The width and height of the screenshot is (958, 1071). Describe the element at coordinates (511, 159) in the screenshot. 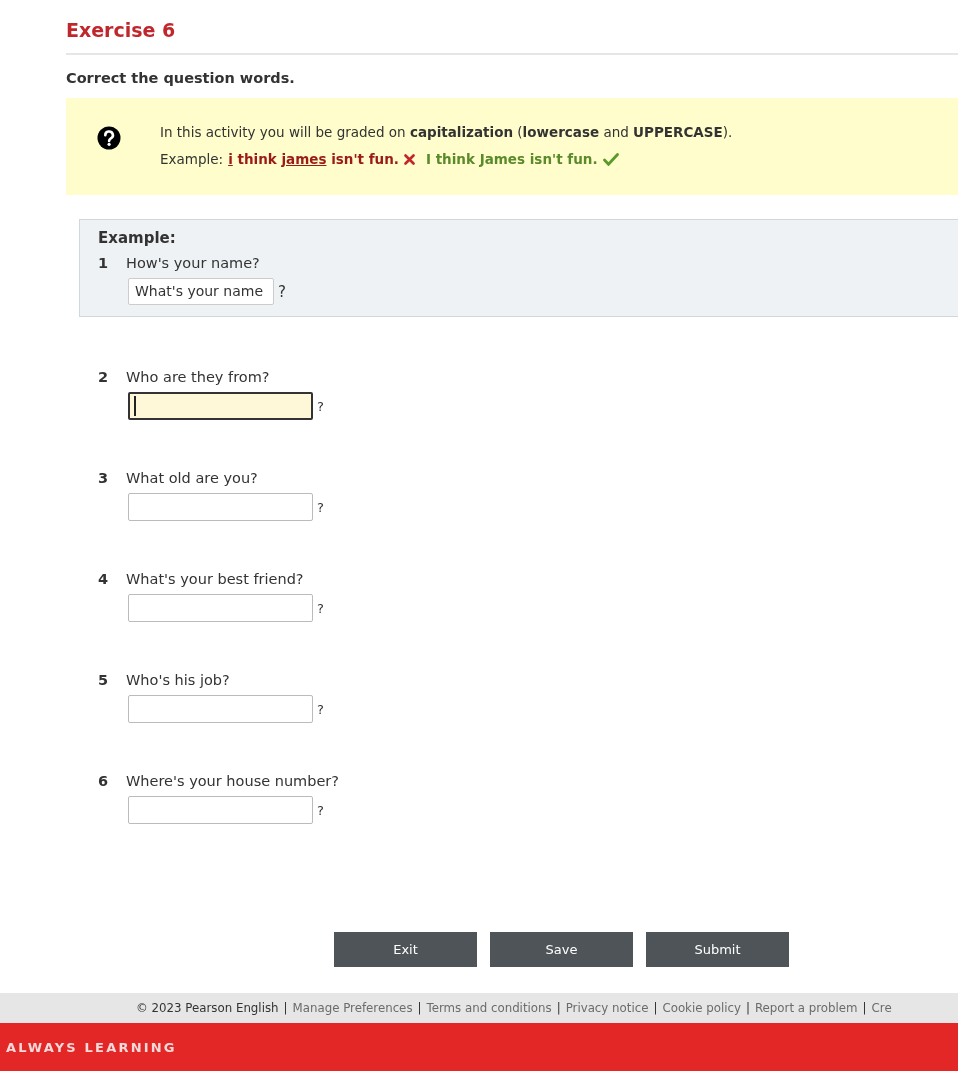

I see `correct-example: I think James isn't fun.` at that location.